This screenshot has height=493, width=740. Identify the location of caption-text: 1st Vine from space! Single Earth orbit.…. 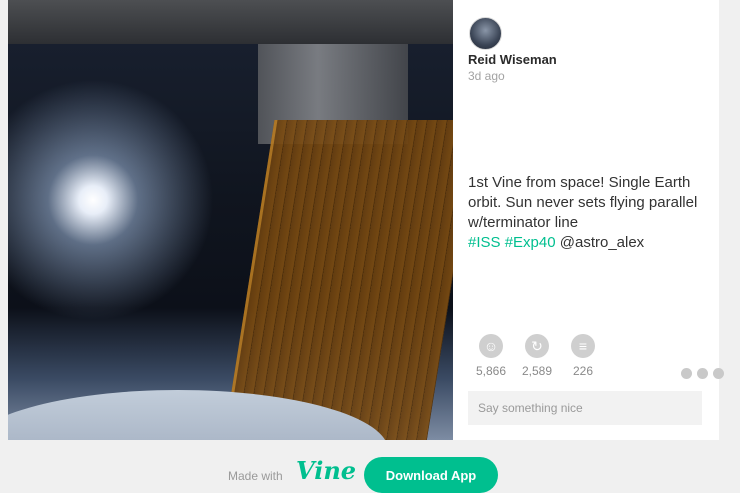
(583, 202).